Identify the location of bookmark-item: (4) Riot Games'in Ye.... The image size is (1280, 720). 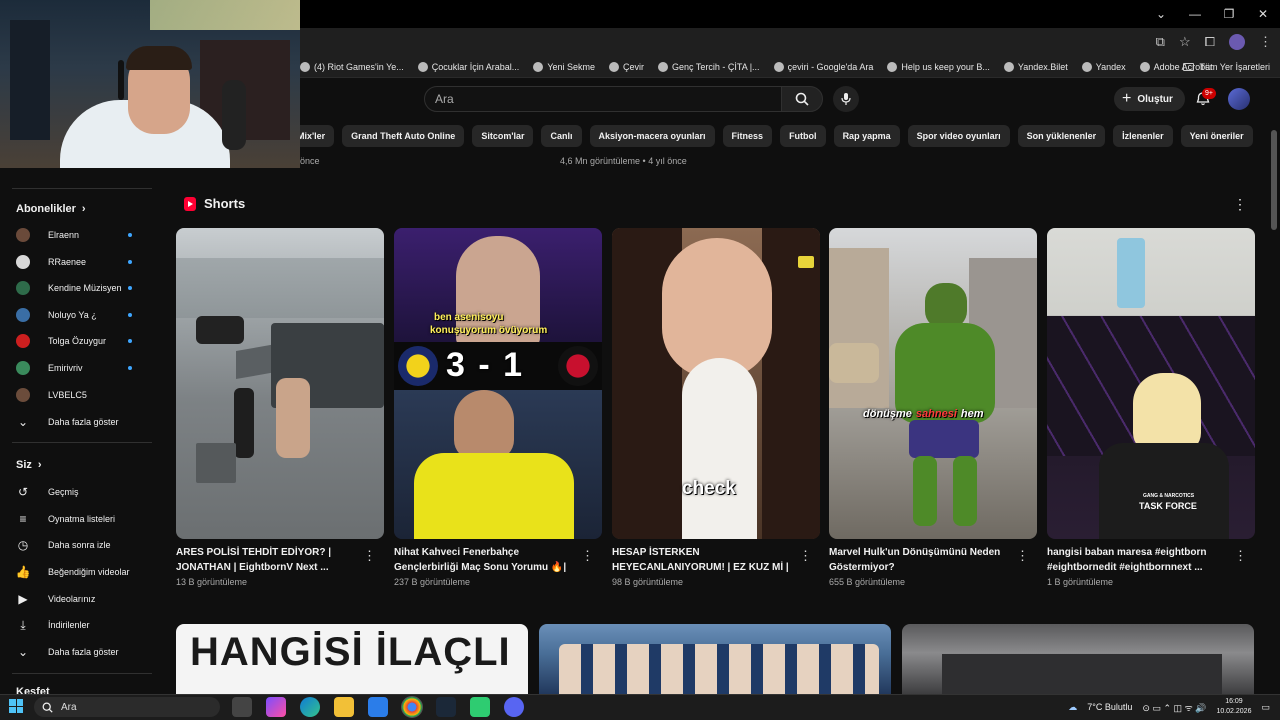
(352, 67).